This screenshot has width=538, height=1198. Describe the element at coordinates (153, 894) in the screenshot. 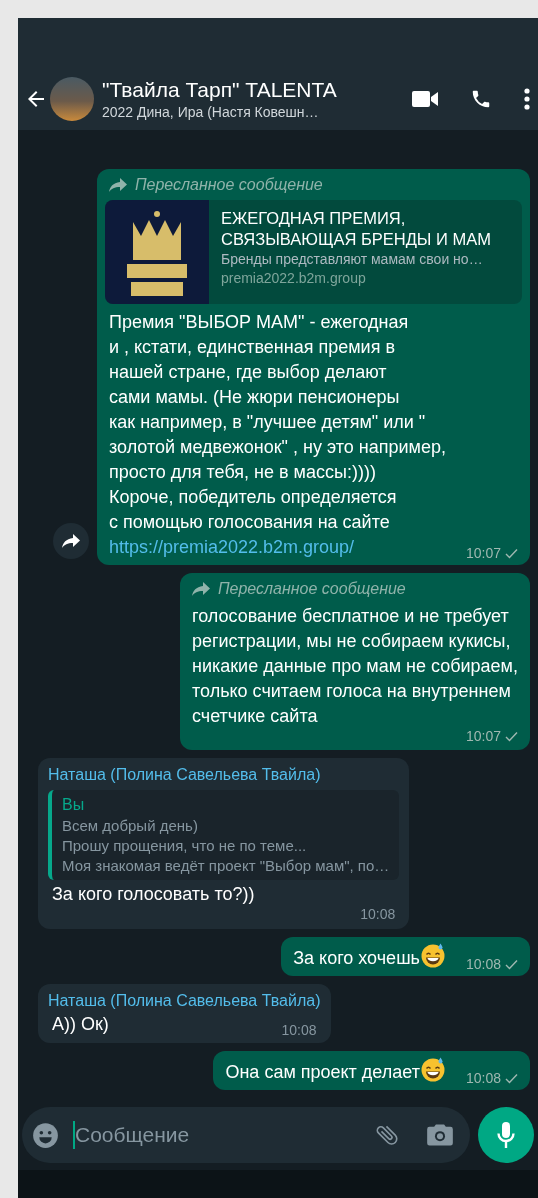

I see `message-text: За кого голосовать то?))` at that location.